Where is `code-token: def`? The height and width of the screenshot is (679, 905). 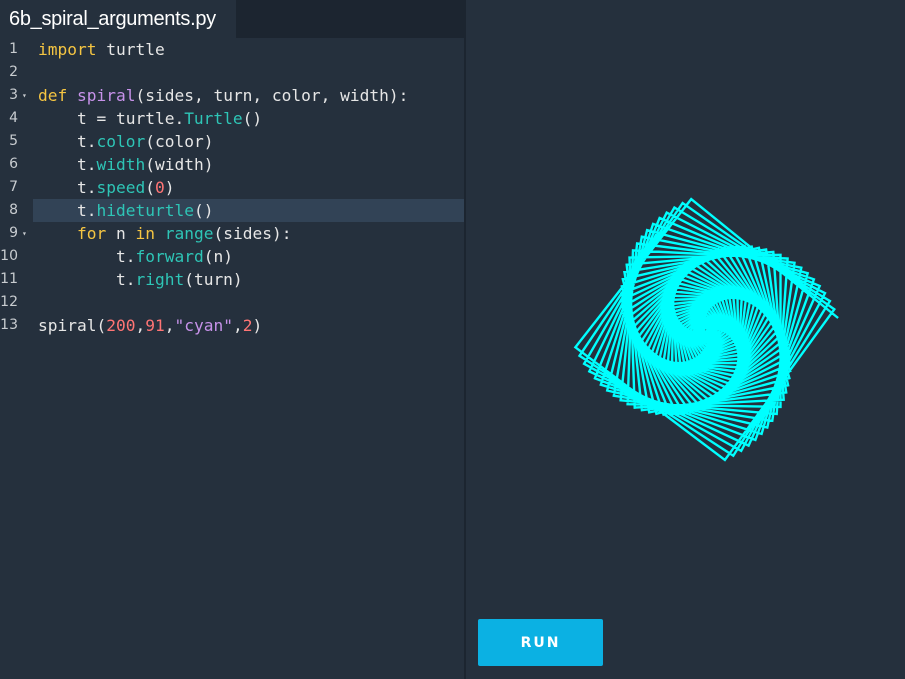
code-token: def is located at coordinates (53, 95).